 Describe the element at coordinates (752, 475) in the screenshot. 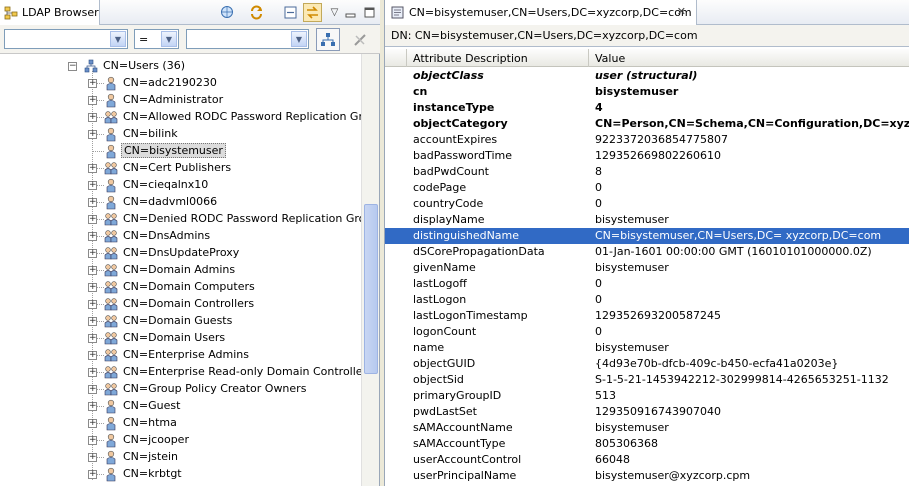

I see `attribute-value: bisystemuser@xyzcorp.cpm` at that location.